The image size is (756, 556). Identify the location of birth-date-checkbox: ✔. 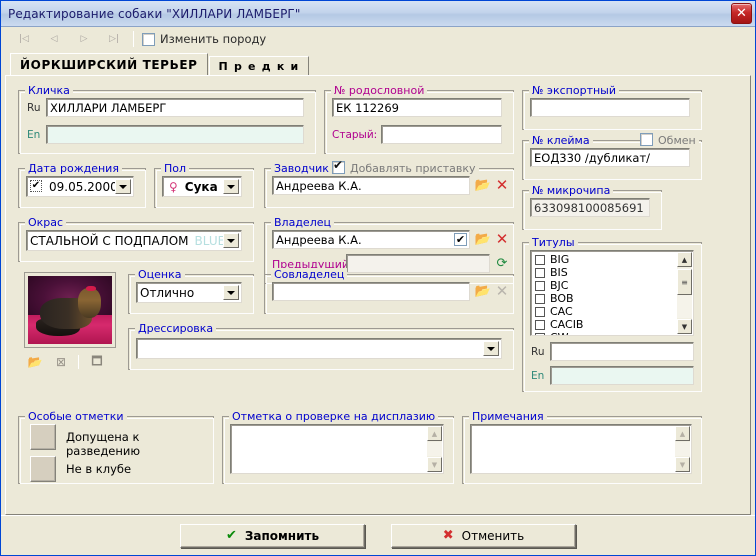
(36, 186).